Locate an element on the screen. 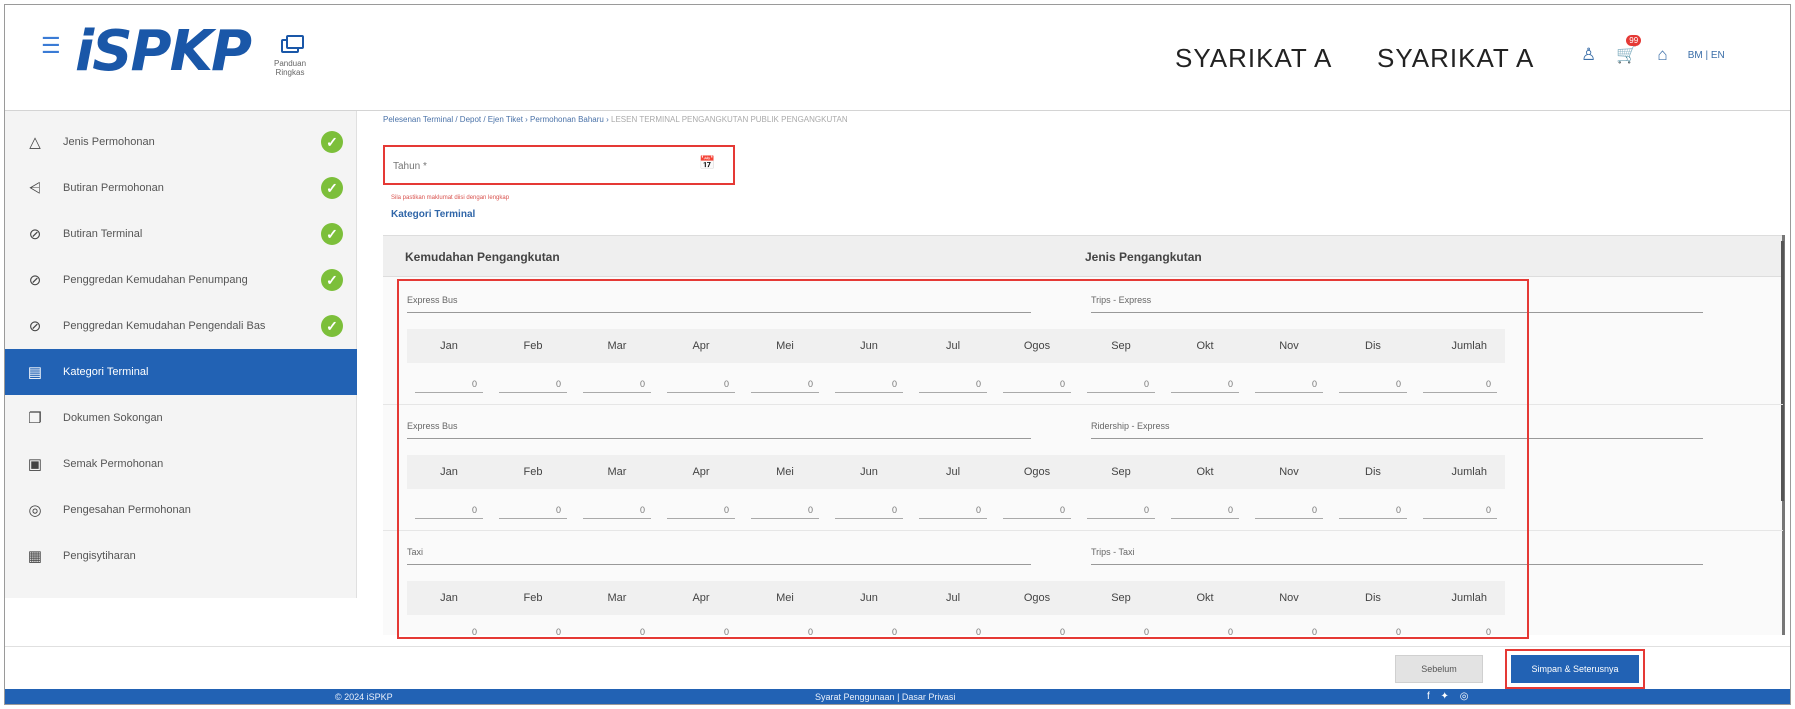 Image resolution: width=1795 pixels, height=709 pixels. sidebar-item-jenis-permohonan: △ Jenis Permohonan ✓ is located at coordinates (181, 142).